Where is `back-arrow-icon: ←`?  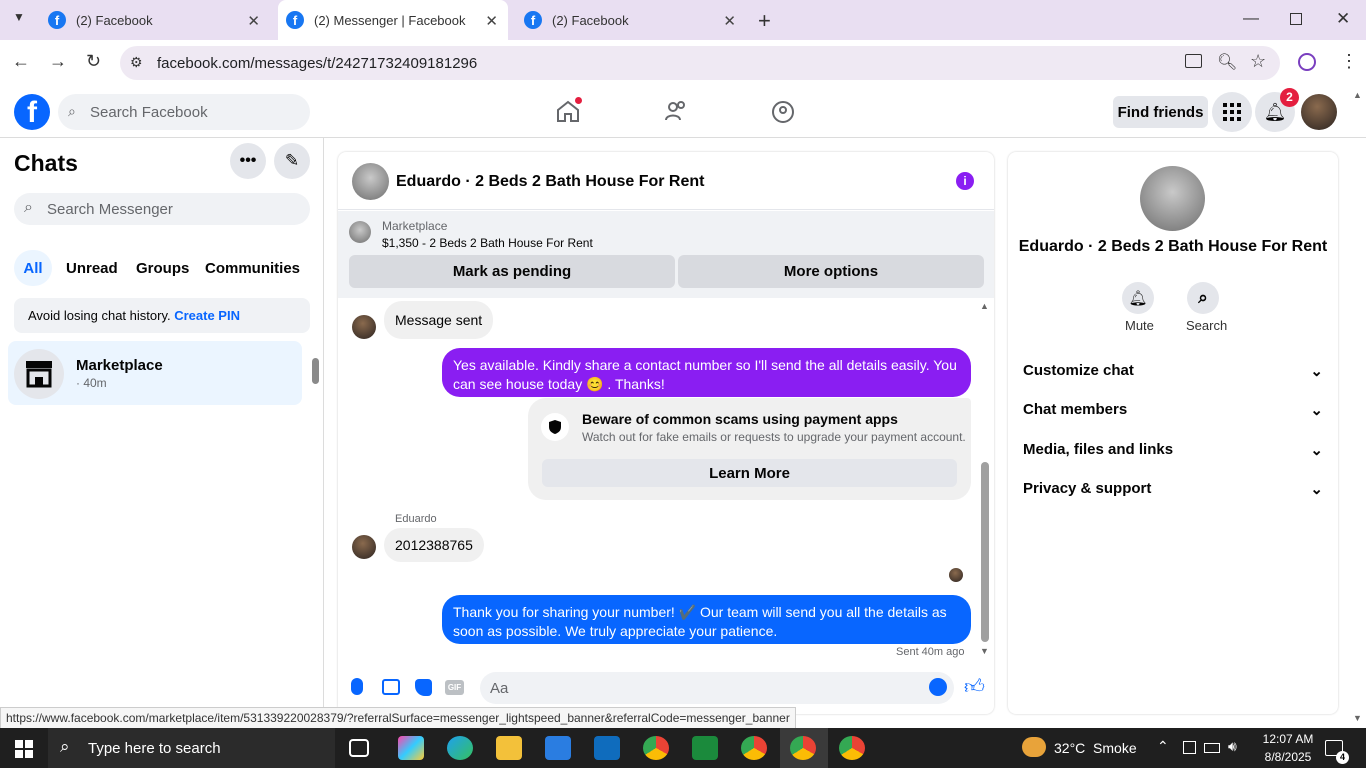 back-arrow-icon: ← is located at coordinates (21, 61).